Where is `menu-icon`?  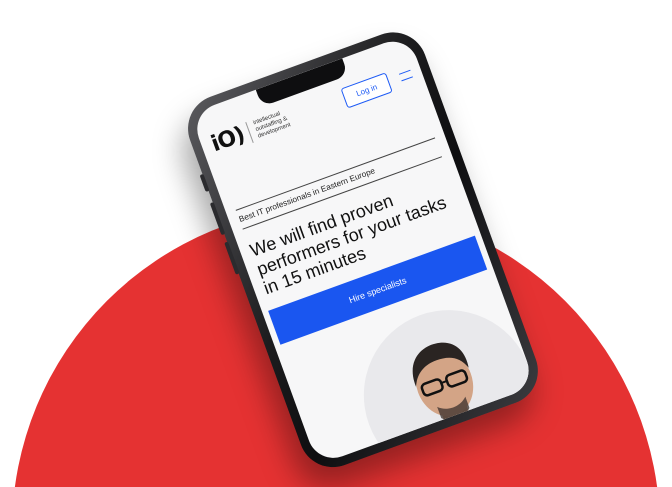 menu-icon is located at coordinates (405, 75).